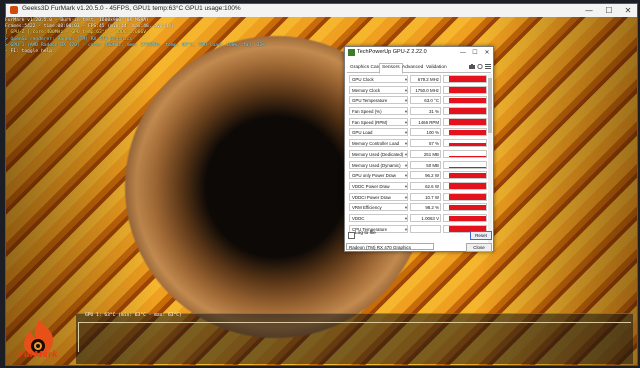  What do you see at coordinates (378, 207) in the screenshot?
I see `sensor-name: VRM Efficiency` at bounding box center [378, 207].